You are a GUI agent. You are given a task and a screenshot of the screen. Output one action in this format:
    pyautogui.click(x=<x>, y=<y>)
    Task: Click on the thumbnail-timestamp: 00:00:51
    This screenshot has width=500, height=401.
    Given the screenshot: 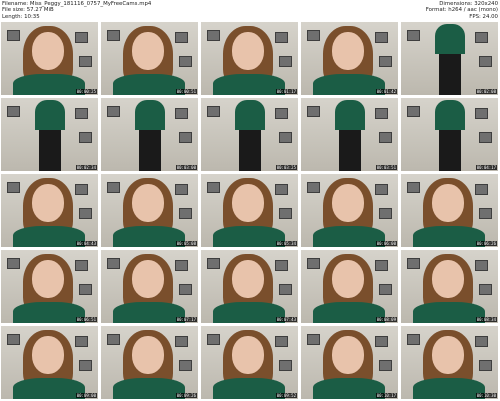 What is the action you would take?
    pyautogui.click(x=186, y=91)
    